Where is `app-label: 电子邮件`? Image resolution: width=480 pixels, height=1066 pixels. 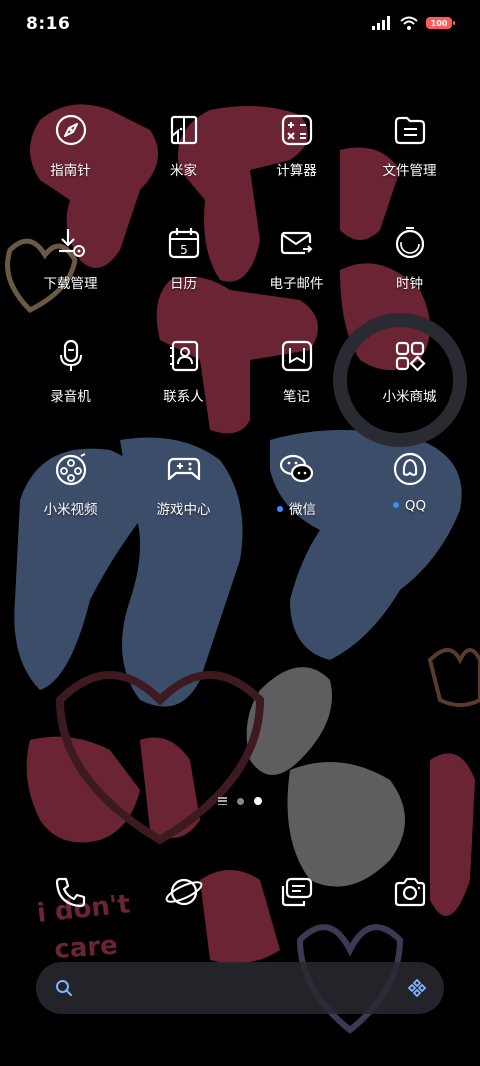
app-label: 电子邮件 is located at coordinates (296, 284).